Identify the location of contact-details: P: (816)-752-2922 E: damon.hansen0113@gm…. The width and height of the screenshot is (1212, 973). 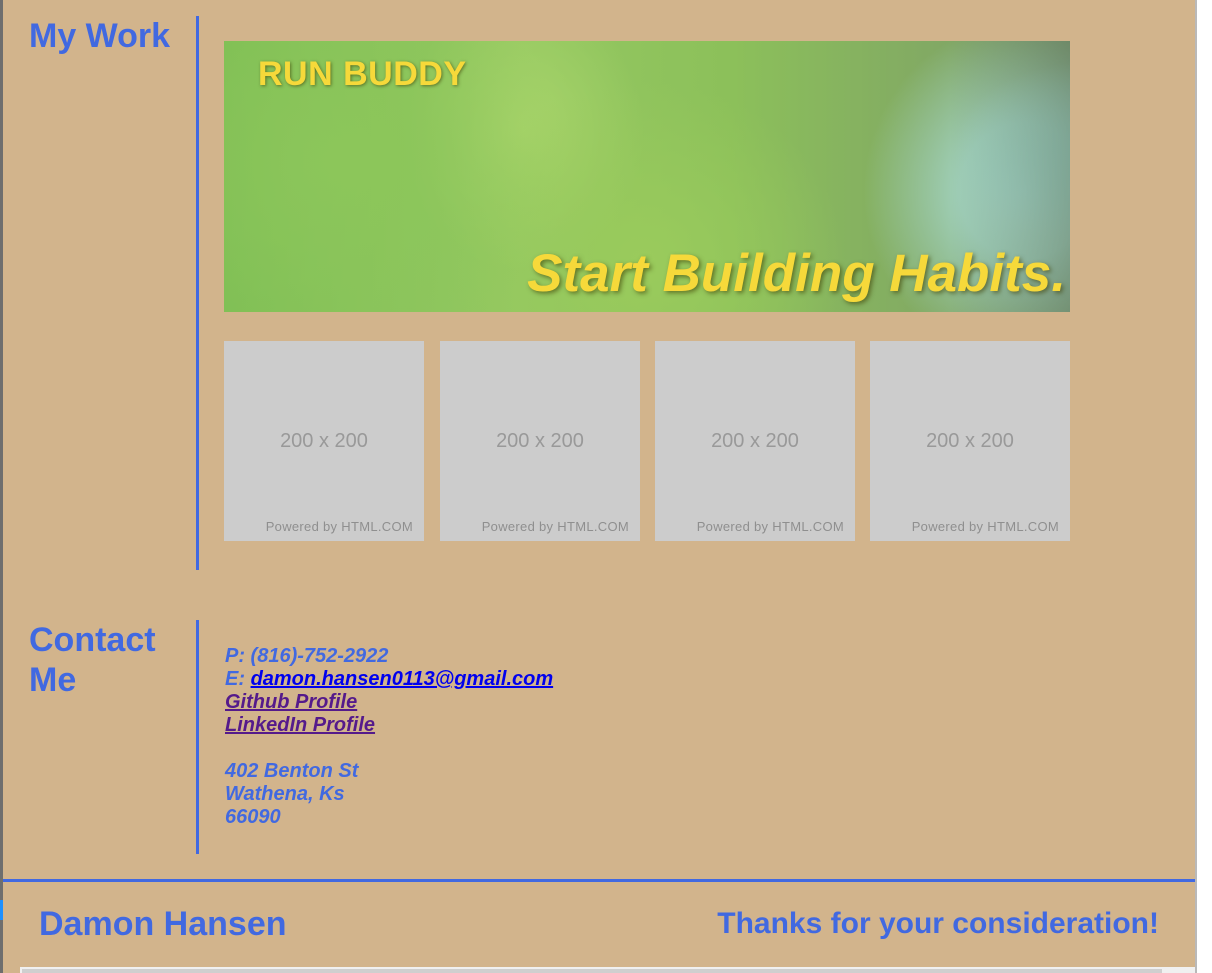
(389, 737).